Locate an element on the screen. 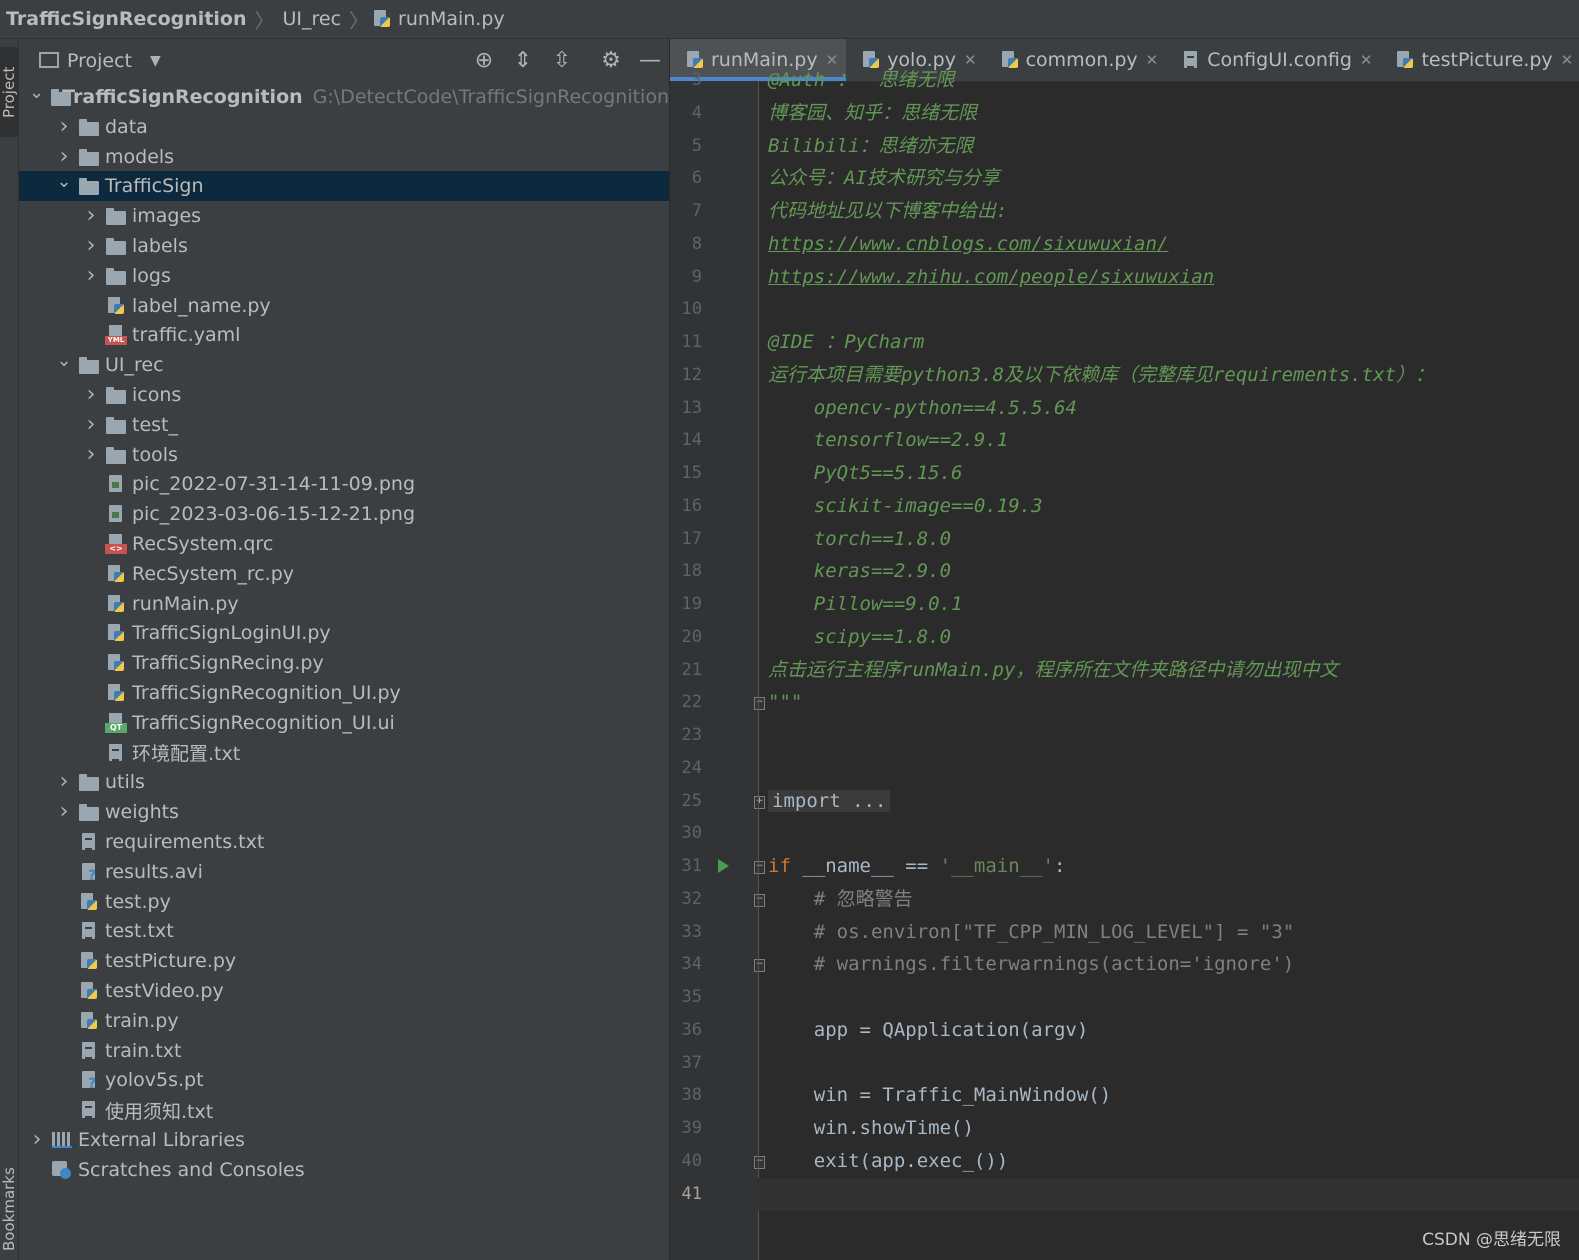  chevron-down-icon: ▼ is located at coordinates (155, 61).